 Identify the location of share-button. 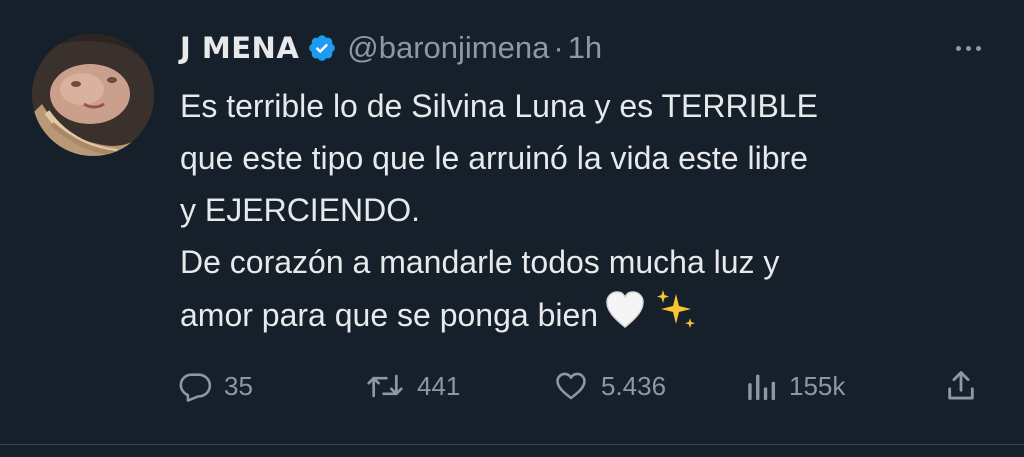
(961, 386).